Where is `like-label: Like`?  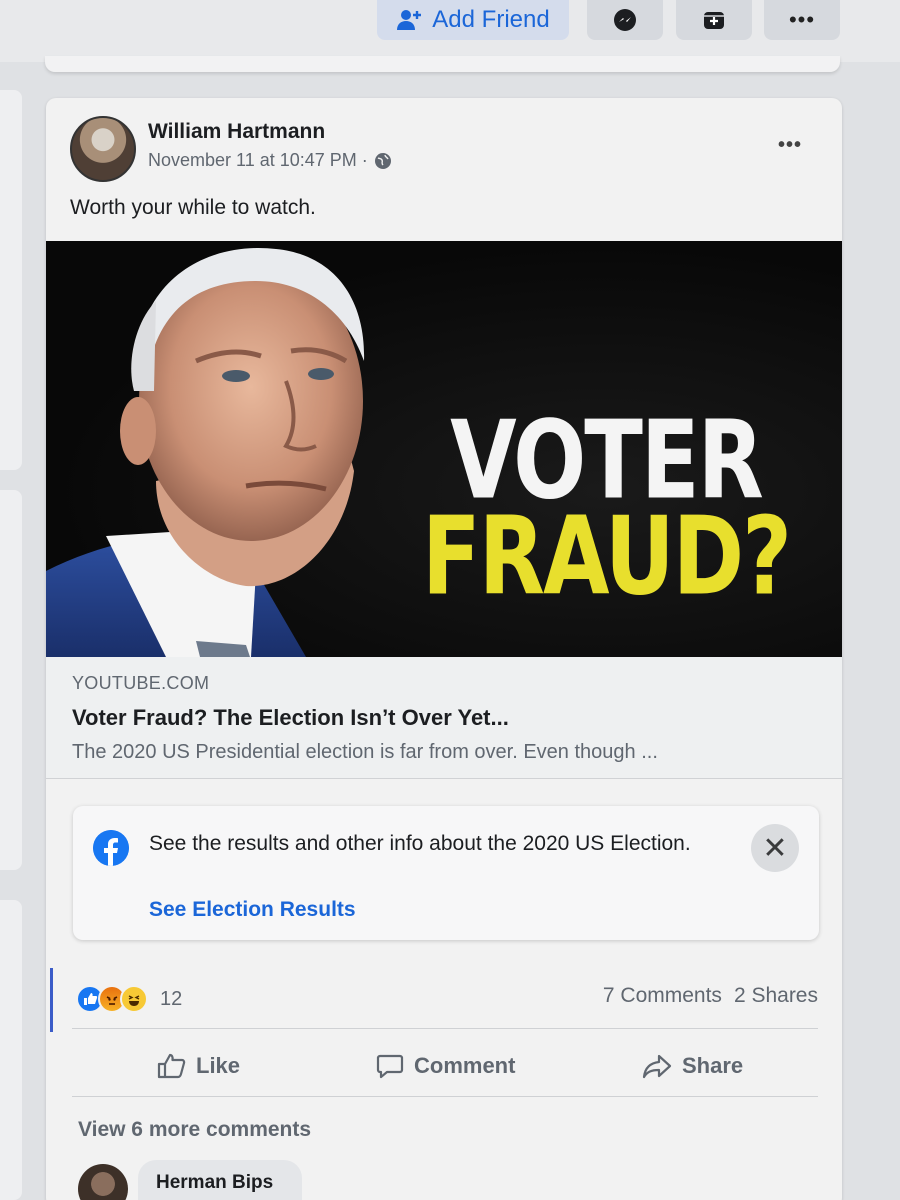 like-label: Like is located at coordinates (218, 1065).